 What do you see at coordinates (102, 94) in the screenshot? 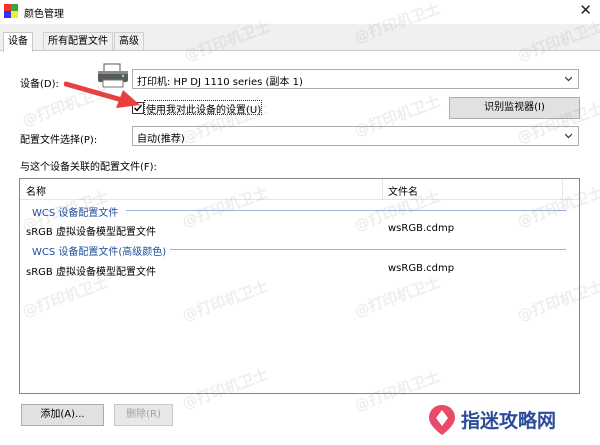
I see `annotation-arrow-icon` at bounding box center [102, 94].